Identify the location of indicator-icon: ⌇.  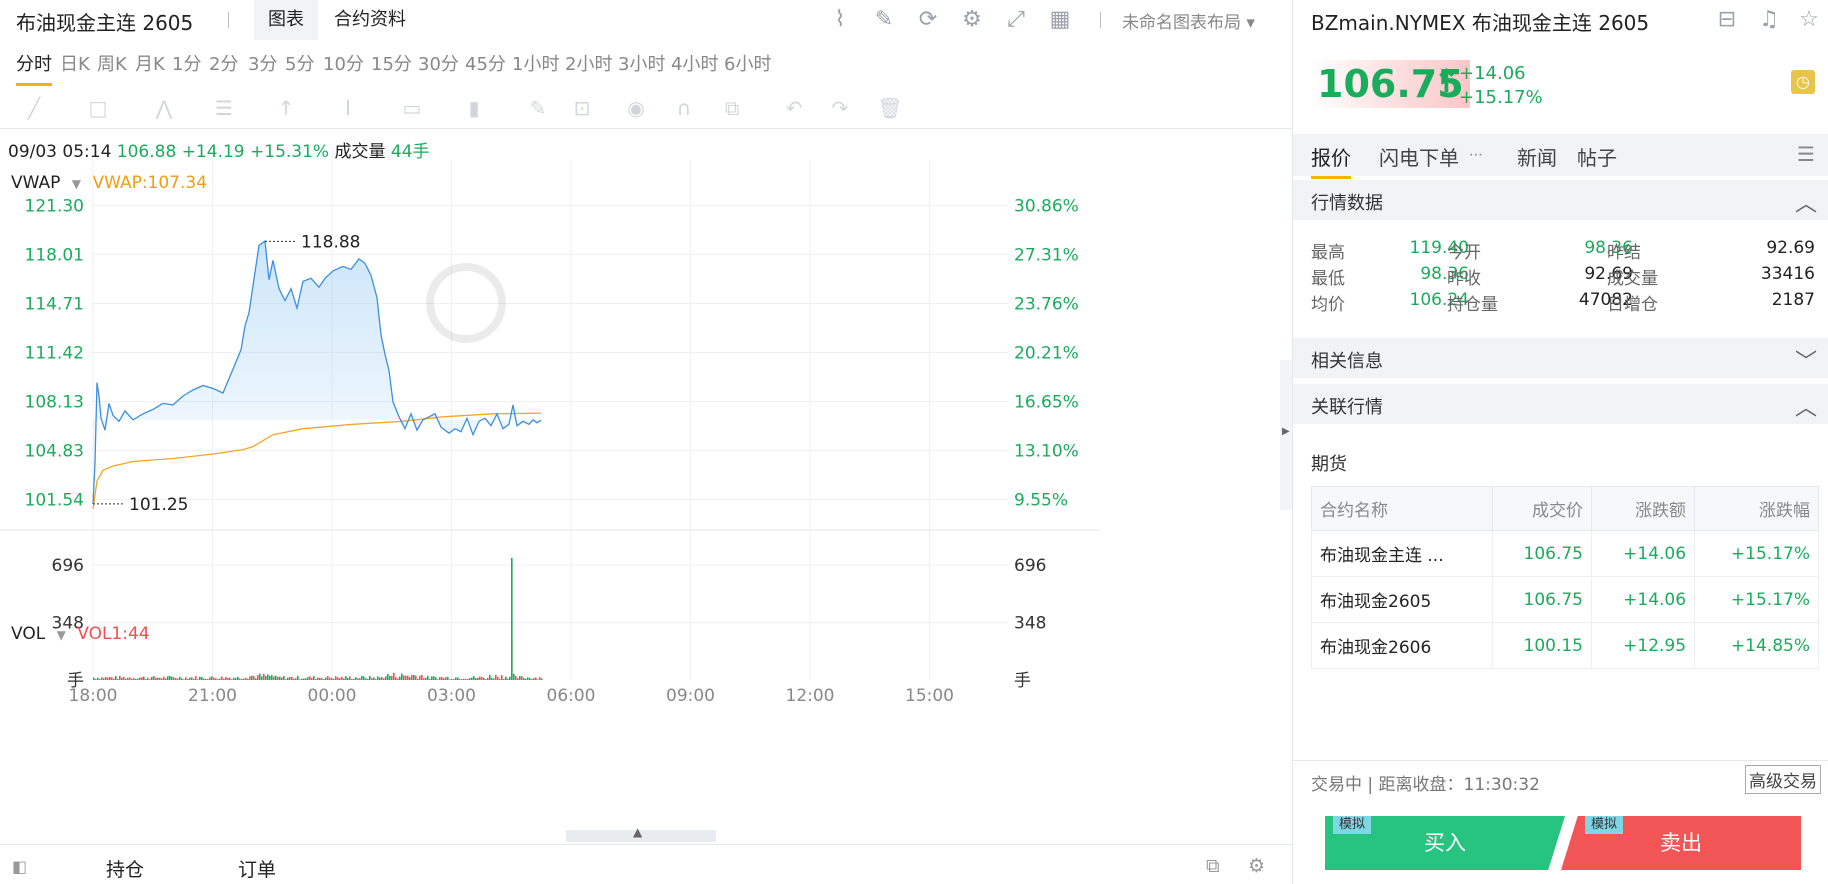
(840, 20).